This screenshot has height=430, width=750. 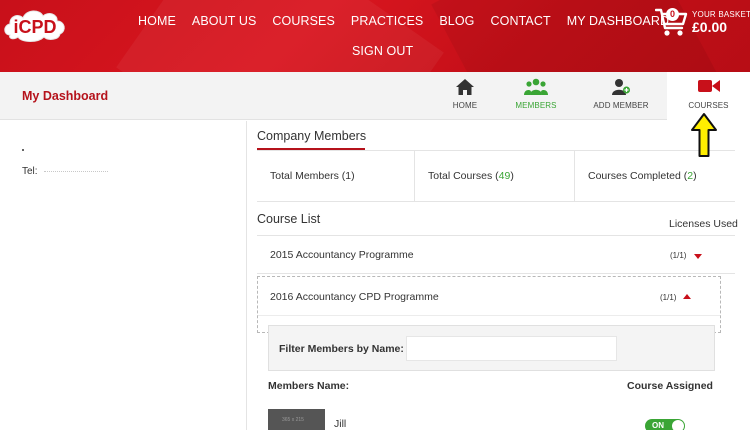 I want to click on basket: 0 YOUR BASKET £0.00, so click(x=702, y=24).